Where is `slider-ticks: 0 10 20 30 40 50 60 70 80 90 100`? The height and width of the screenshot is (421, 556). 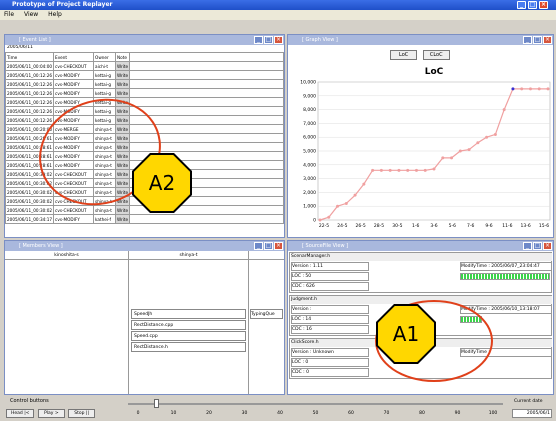
slider-ticks: 0 10 20 30 40 50 60 70 80 90 100 is located at coordinates (315, 415).